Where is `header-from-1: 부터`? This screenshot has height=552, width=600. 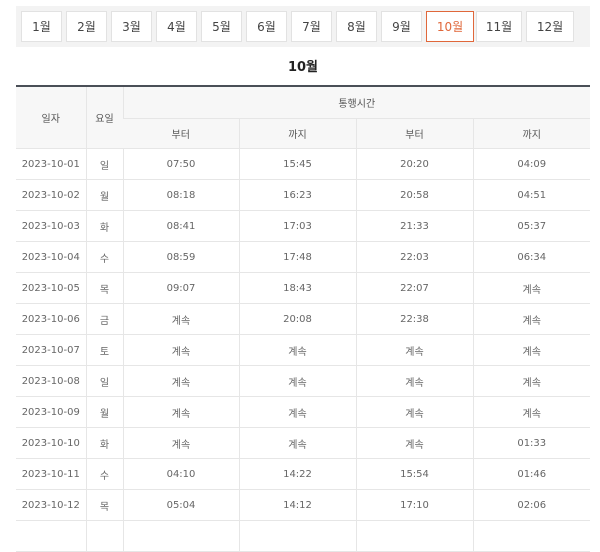
header-from-1: 부터 is located at coordinates (181, 133).